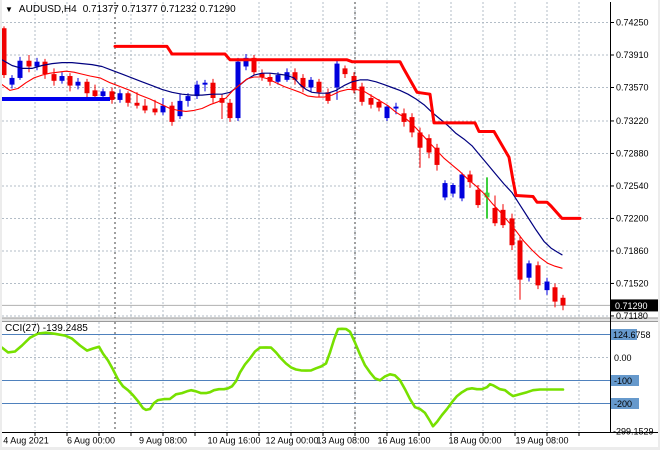 The width and height of the screenshot is (660, 450). Describe the element at coordinates (233, 441) in the screenshot. I see `time-axis-label: 10 Aug 16:00` at that location.